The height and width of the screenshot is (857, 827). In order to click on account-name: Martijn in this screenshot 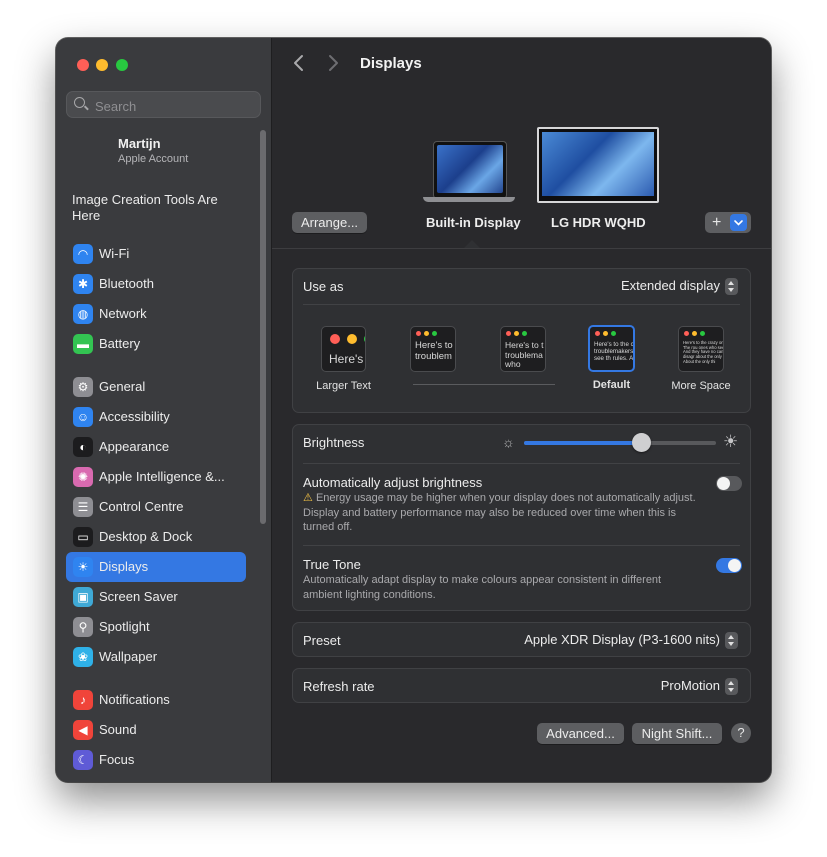, I will do `click(139, 143)`.